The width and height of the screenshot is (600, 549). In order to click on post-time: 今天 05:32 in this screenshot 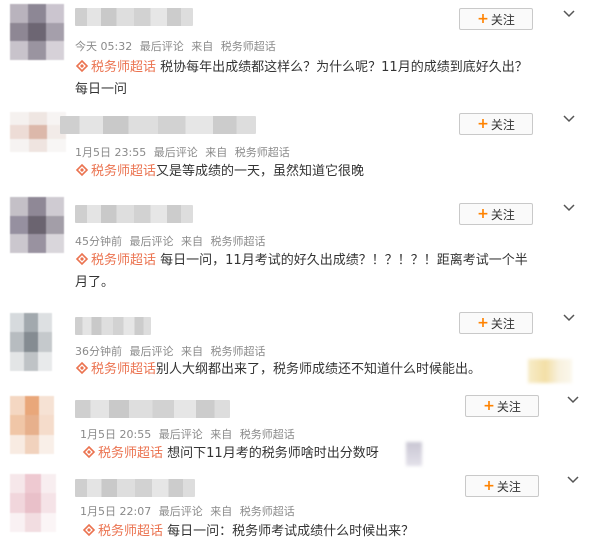, I will do `click(103, 46)`.